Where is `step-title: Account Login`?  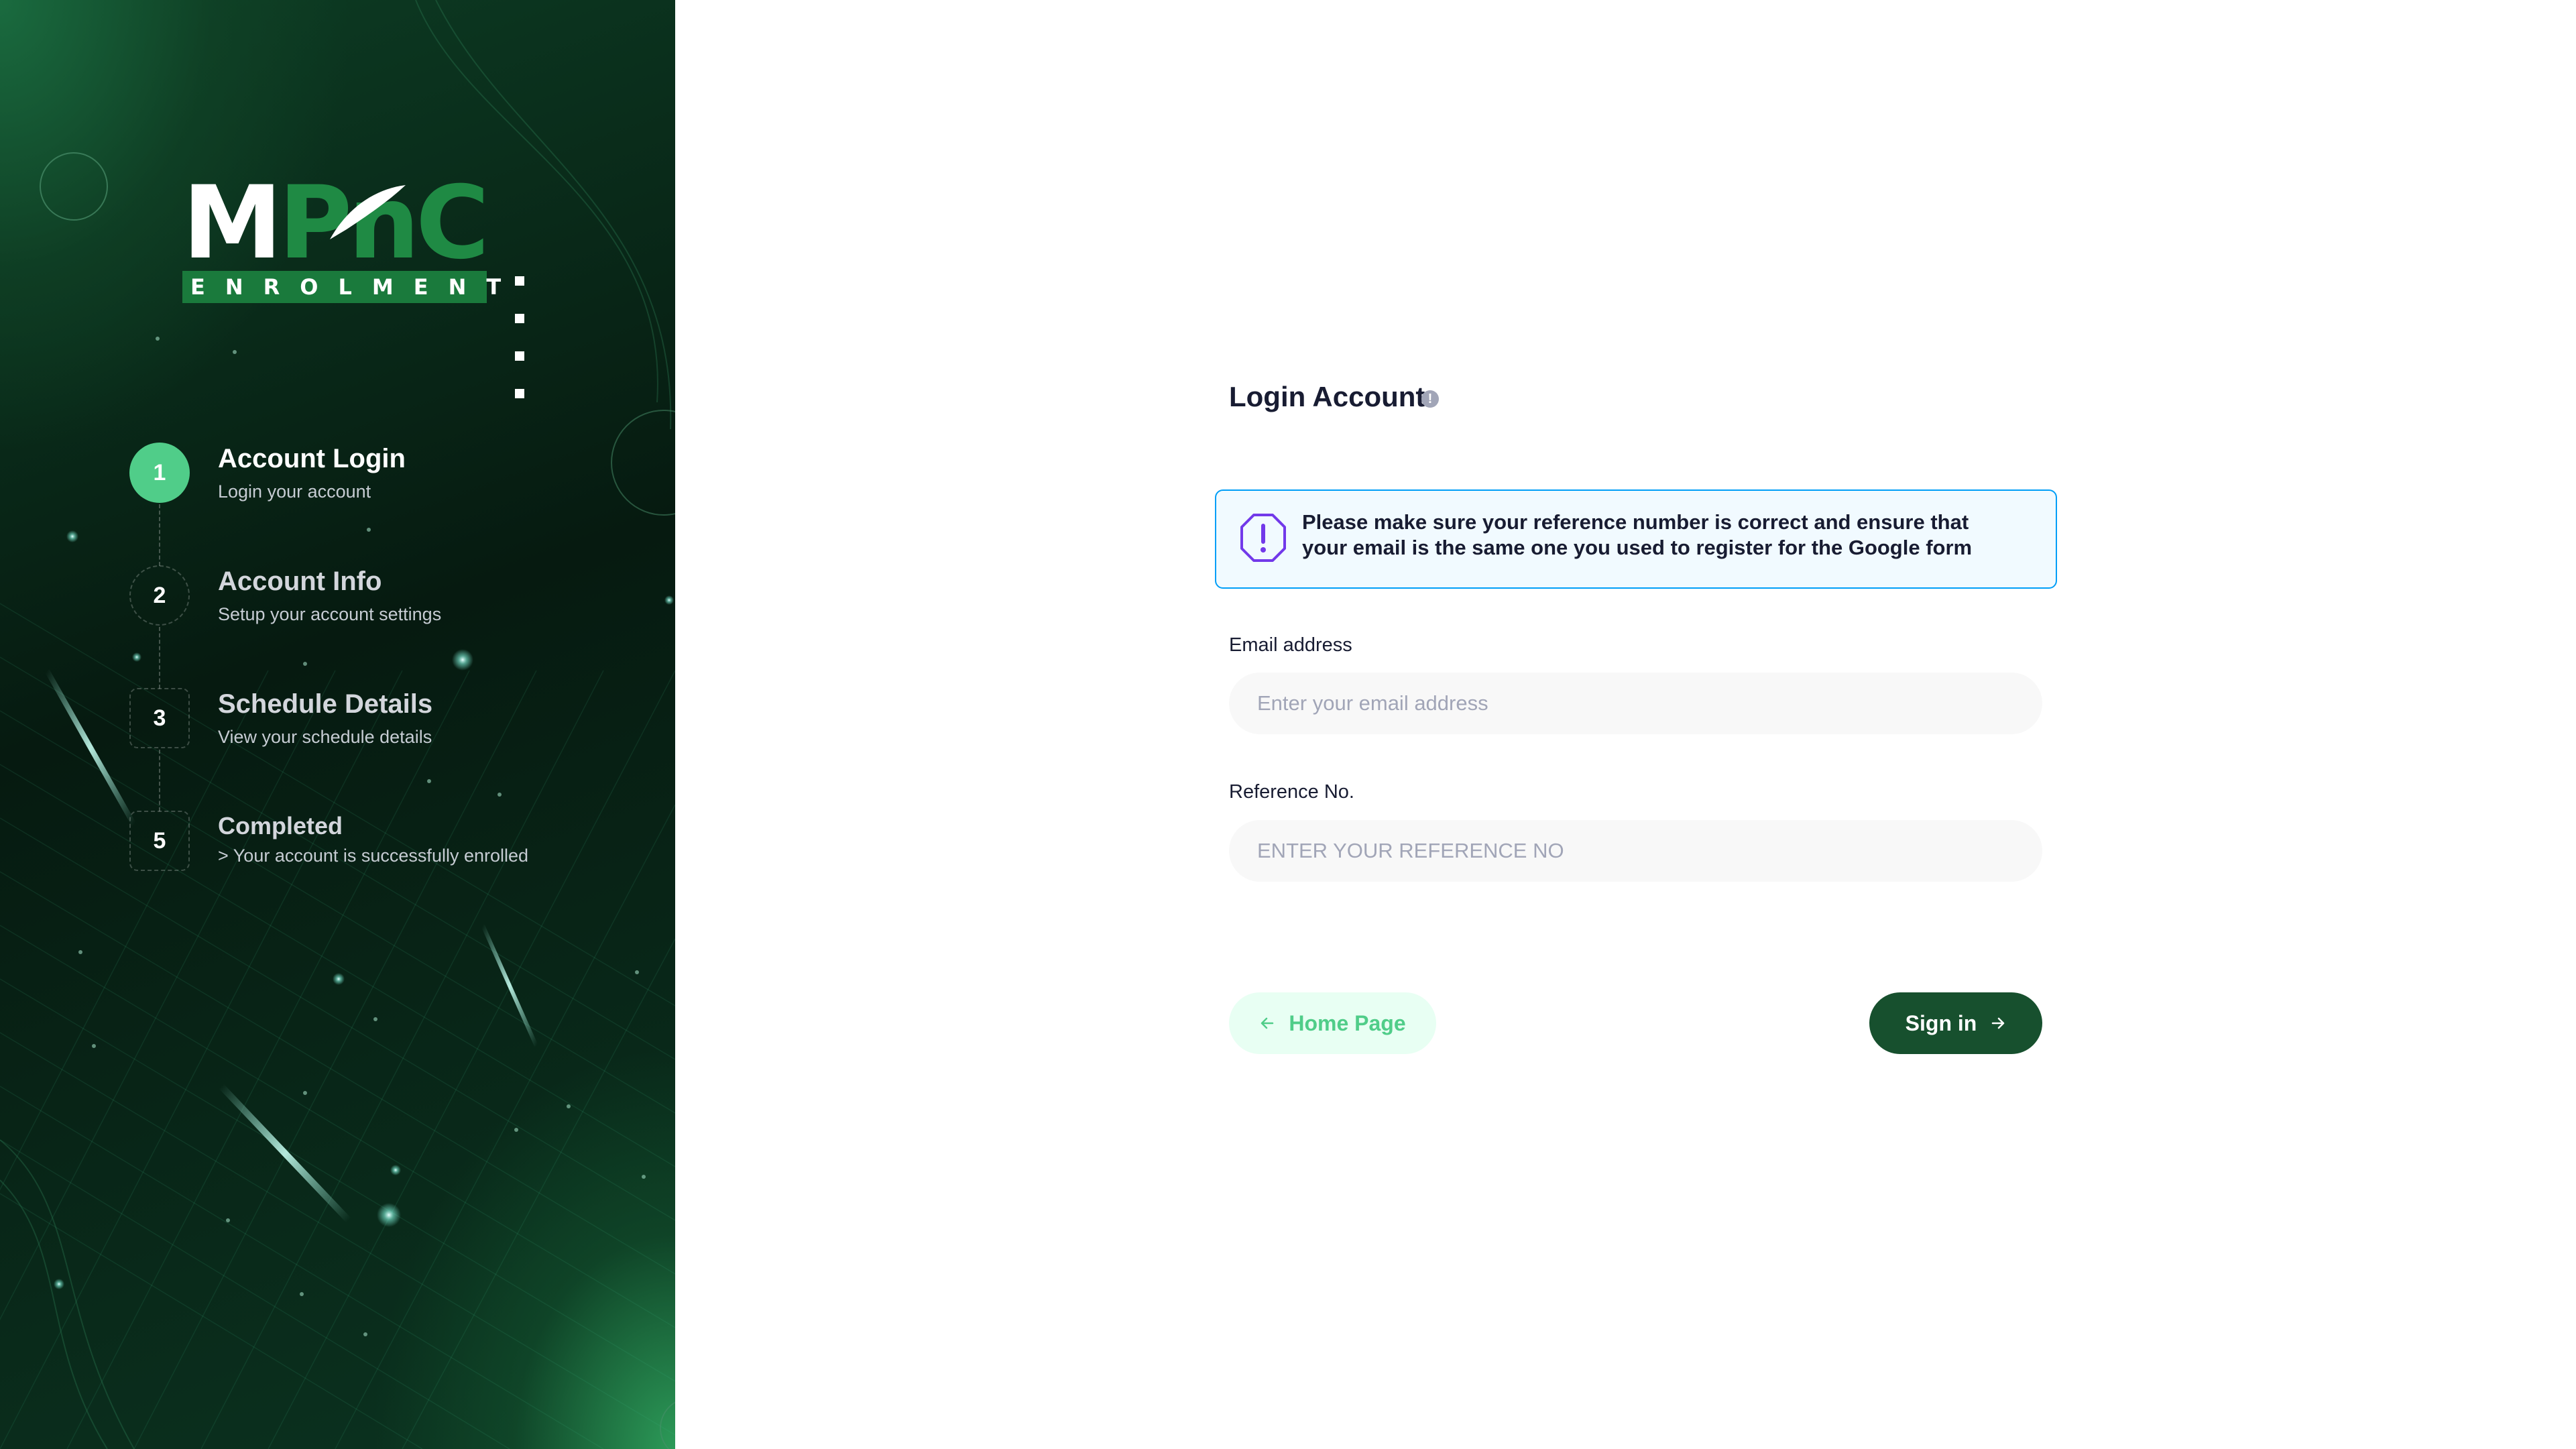
step-title: Account Login is located at coordinates (312, 459).